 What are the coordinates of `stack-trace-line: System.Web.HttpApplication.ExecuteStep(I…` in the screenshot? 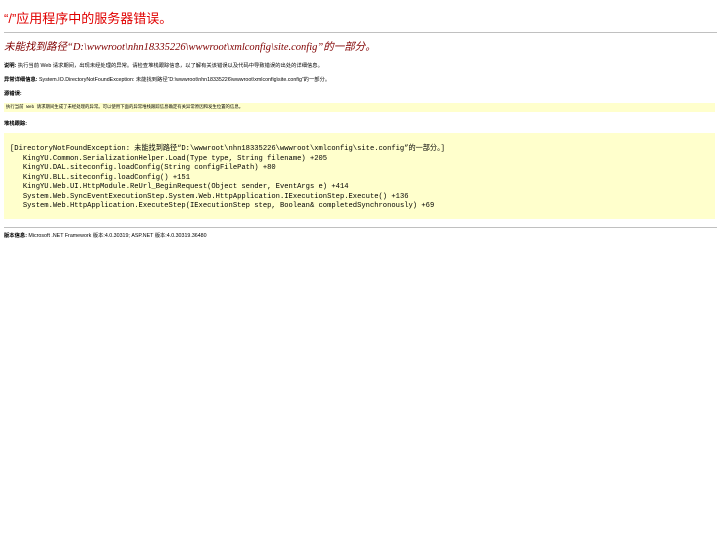 It's located at (222, 206).